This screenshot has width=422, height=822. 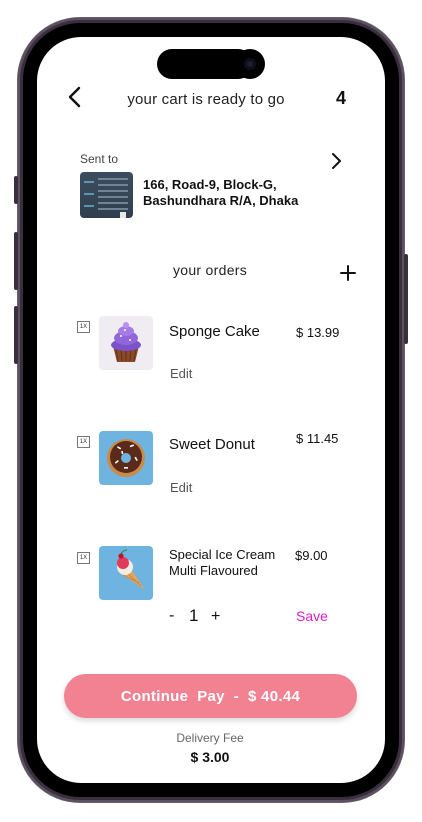 What do you see at coordinates (250, 64) in the screenshot?
I see `camera-icon` at bounding box center [250, 64].